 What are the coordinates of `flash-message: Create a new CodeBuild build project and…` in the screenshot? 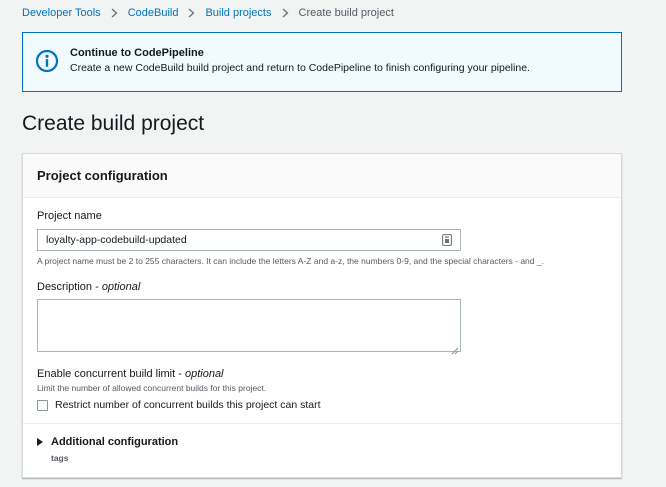 It's located at (300, 68).